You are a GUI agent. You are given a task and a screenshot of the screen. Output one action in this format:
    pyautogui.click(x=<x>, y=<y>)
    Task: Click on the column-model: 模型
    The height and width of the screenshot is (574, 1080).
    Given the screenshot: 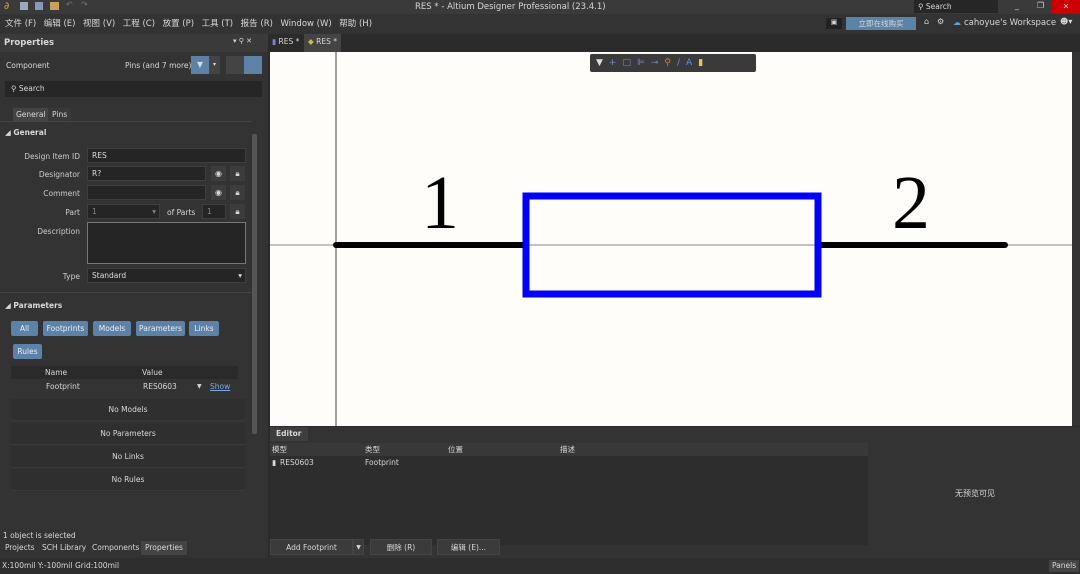 What is the action you would take?
    pyautogui.click(x=279, y=449)
    